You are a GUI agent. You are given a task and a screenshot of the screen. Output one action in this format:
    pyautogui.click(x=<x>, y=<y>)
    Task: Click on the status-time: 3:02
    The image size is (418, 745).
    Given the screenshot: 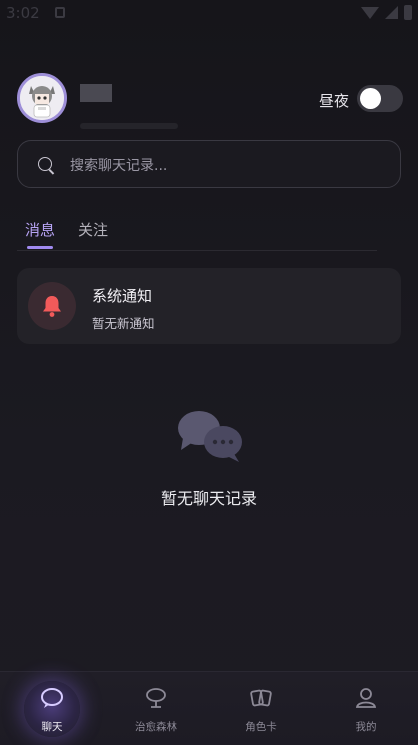 What is the action you would take?
    pyautogui.click(x=23, y=13)
    